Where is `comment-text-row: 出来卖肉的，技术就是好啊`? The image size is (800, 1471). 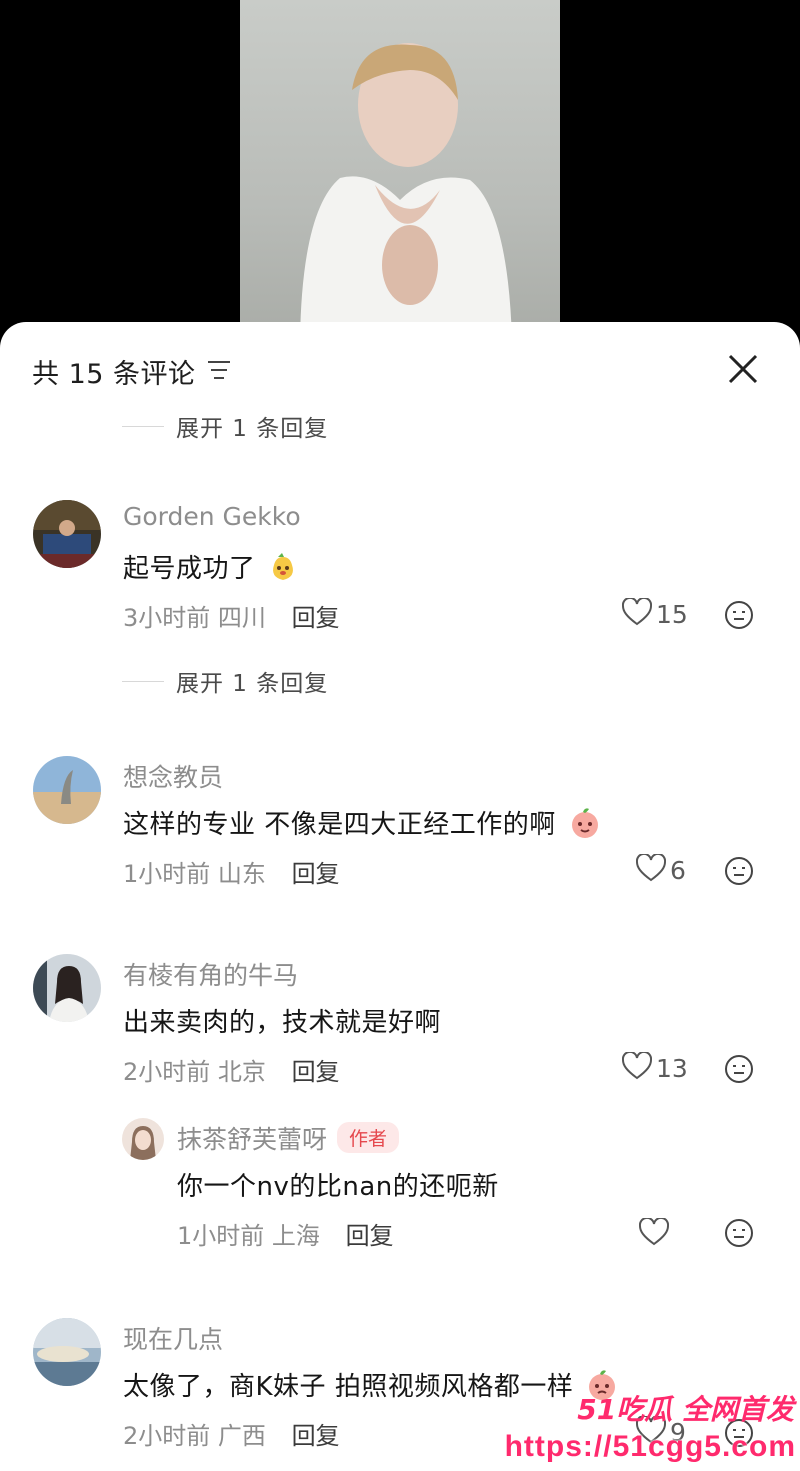 comment-text-row: 出来卖肉的，技术就是好啊 is located at coordinates (282, 1020).